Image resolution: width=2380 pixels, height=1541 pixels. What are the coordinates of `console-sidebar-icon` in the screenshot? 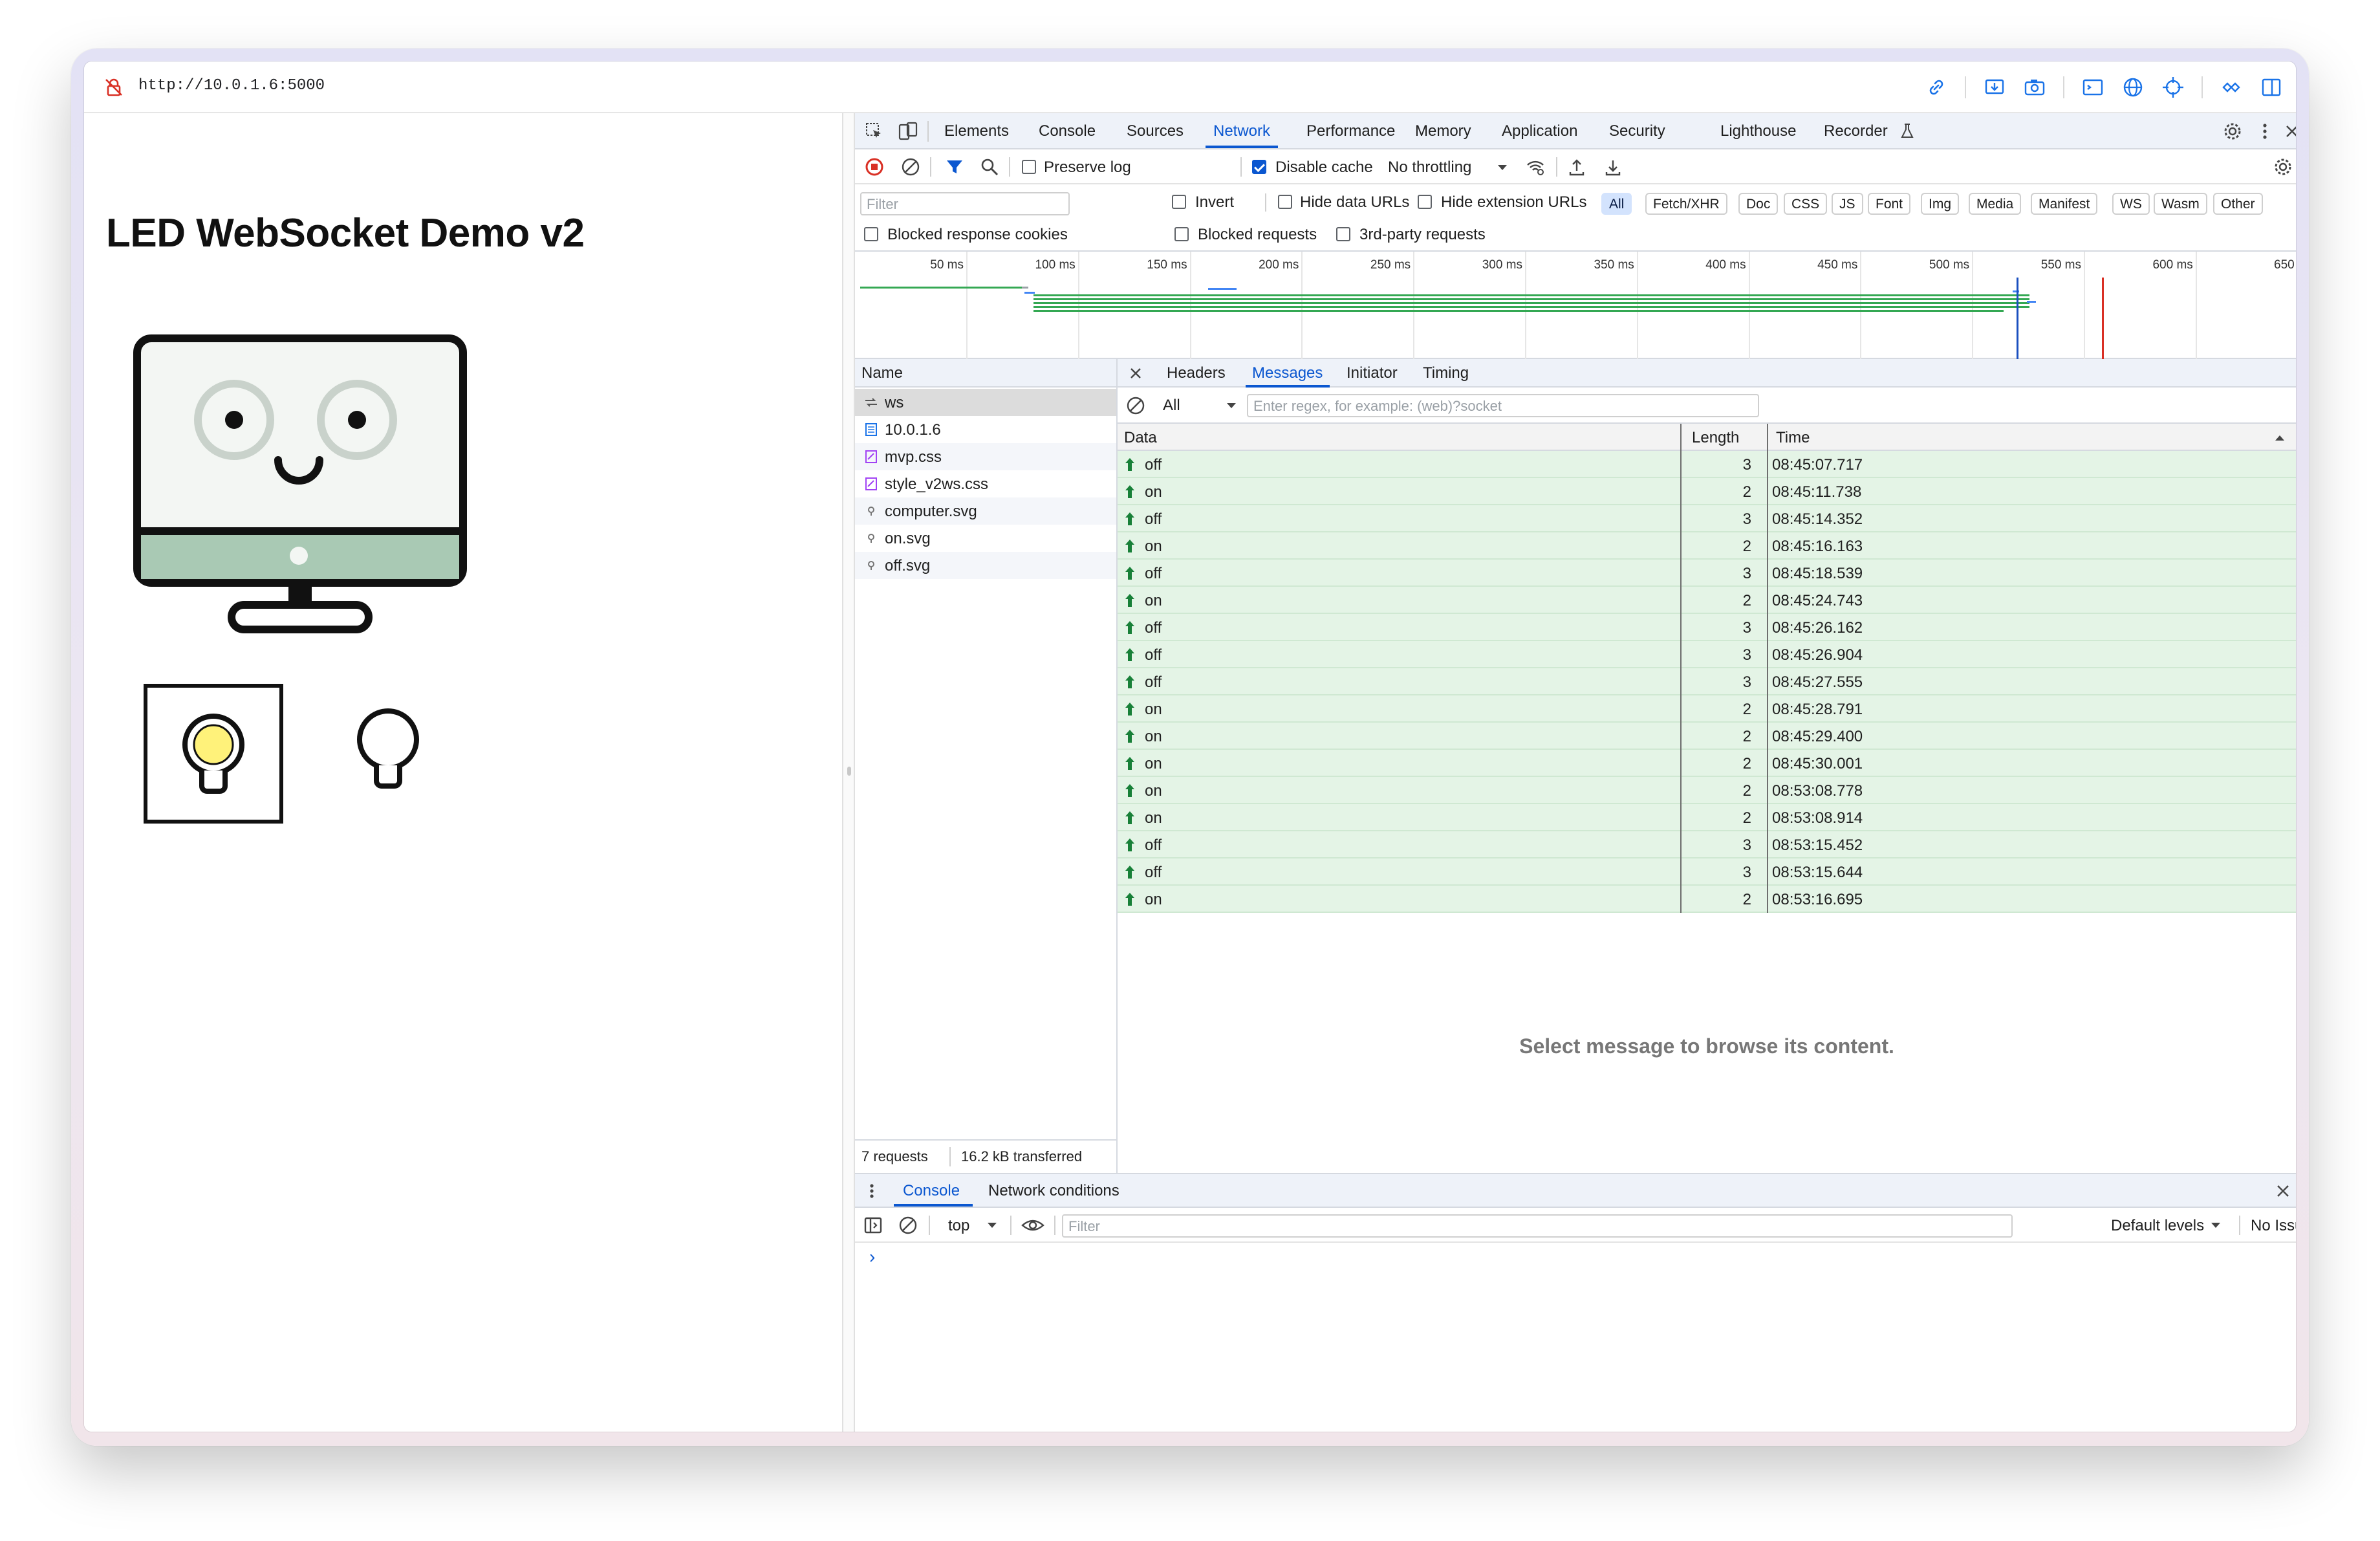 It's located at (873, 1225).